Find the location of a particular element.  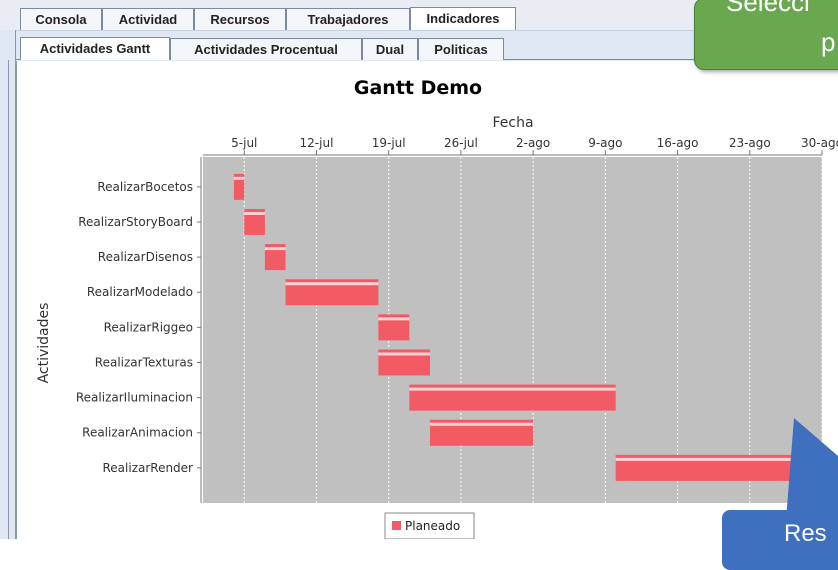

green-callout-text-1: Selecci is located at coordinates (768, 8).